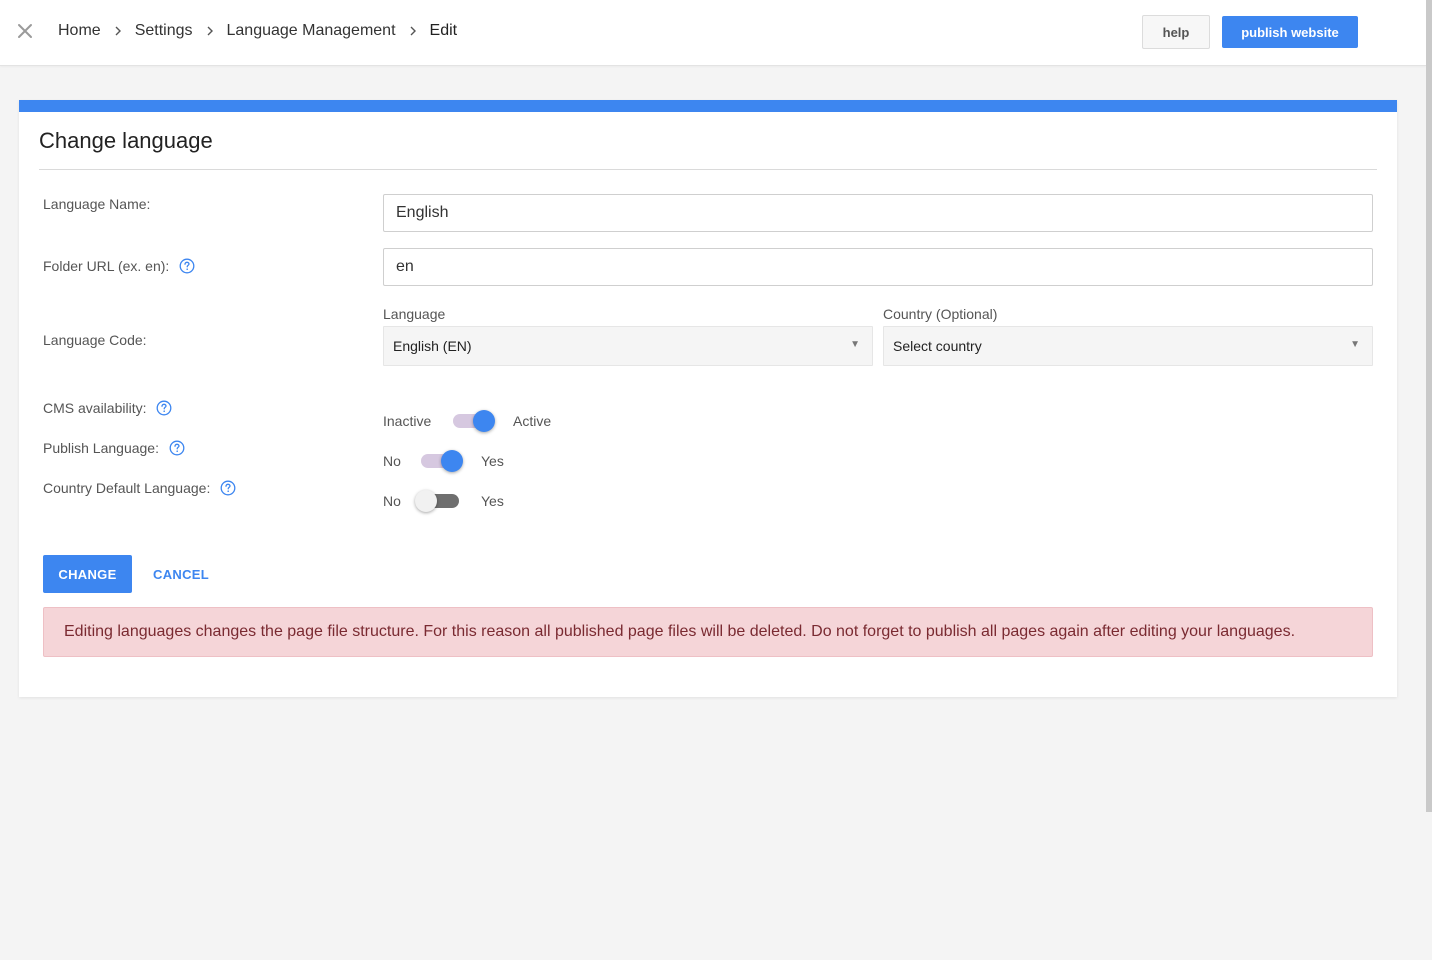 This screenshot has width=1432, height=960. I want to click on folder-url-label: Folder URL (ex. en):, so click(119, 266).